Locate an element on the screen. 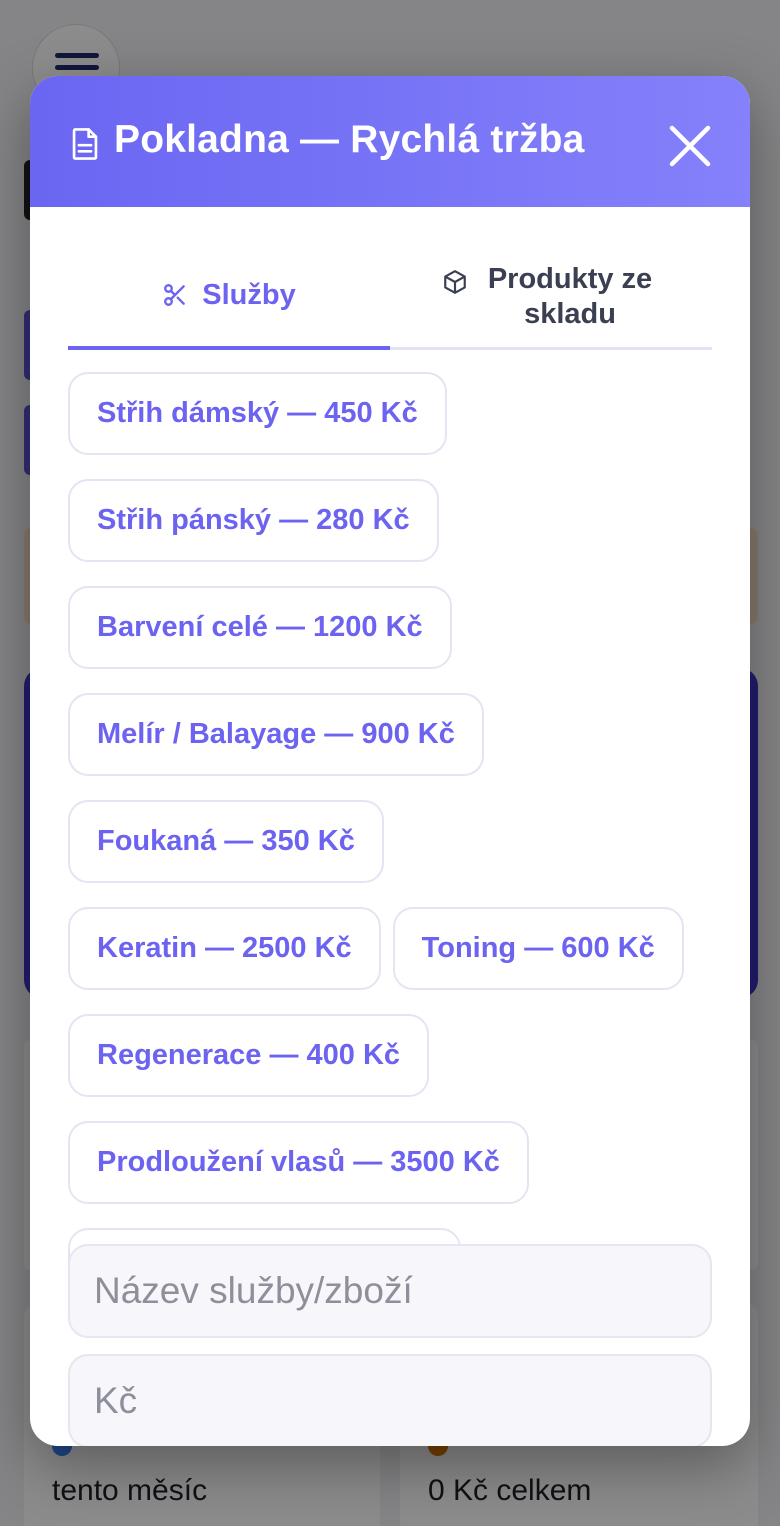 This screenshot has width=780, height=1526. service-chip: Melír / Balayage — 900 Kč is located at coordinates (276, 734).